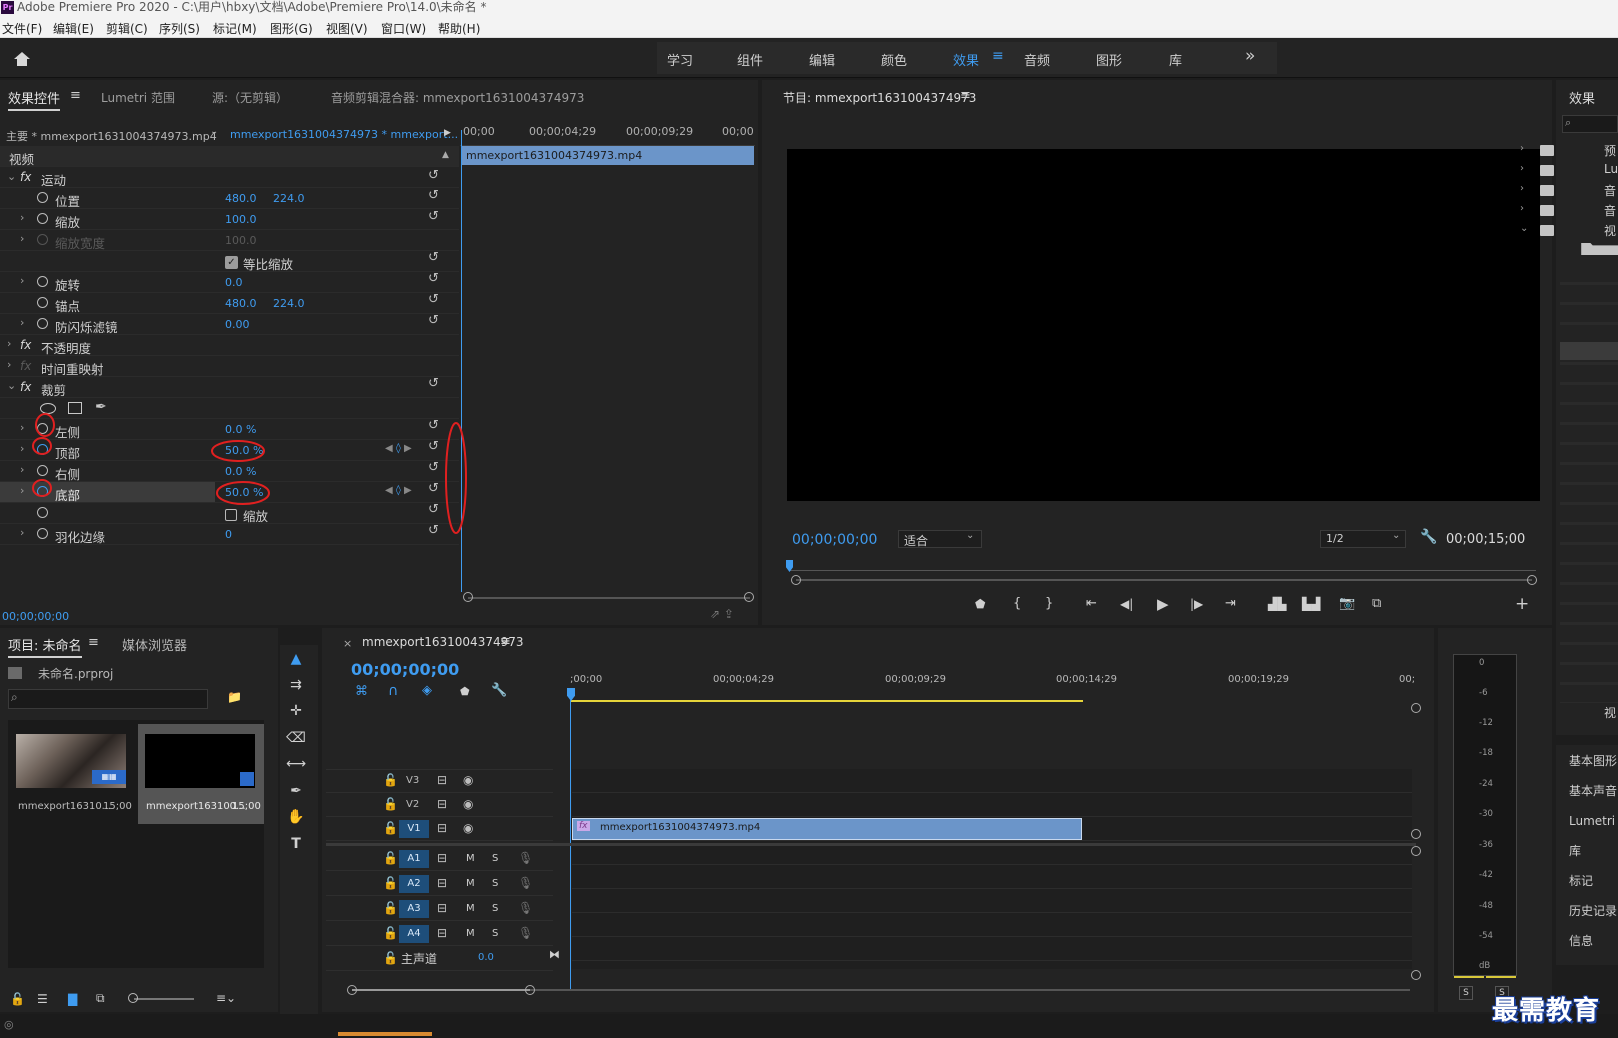  What do you see at coordinates (1593, 790) in the screenshot?
I see `panel-essential-sound: 基本声音` at bounding box center [1593, 790].